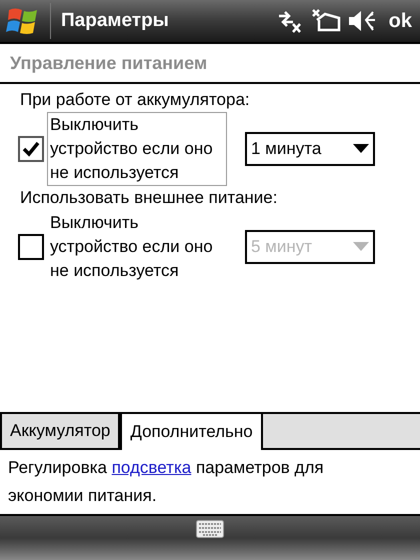 The width and height of the screenshot is (420, 560). I want to click on checkmark-icon, so click(31, 149).